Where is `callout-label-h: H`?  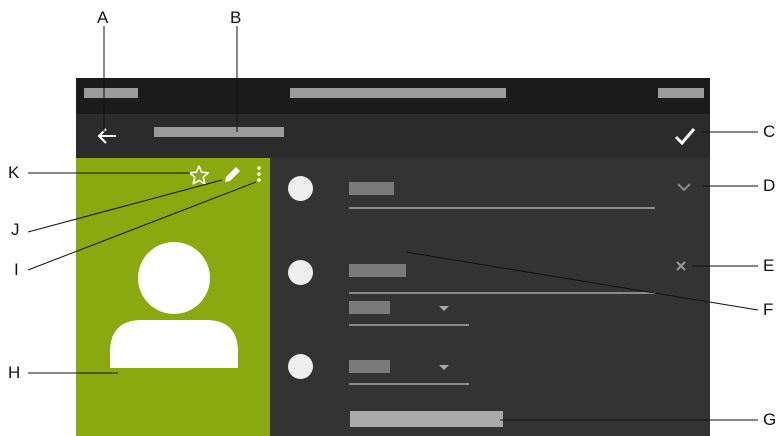
callout-label-h: H is located at coordinates (14, 372).